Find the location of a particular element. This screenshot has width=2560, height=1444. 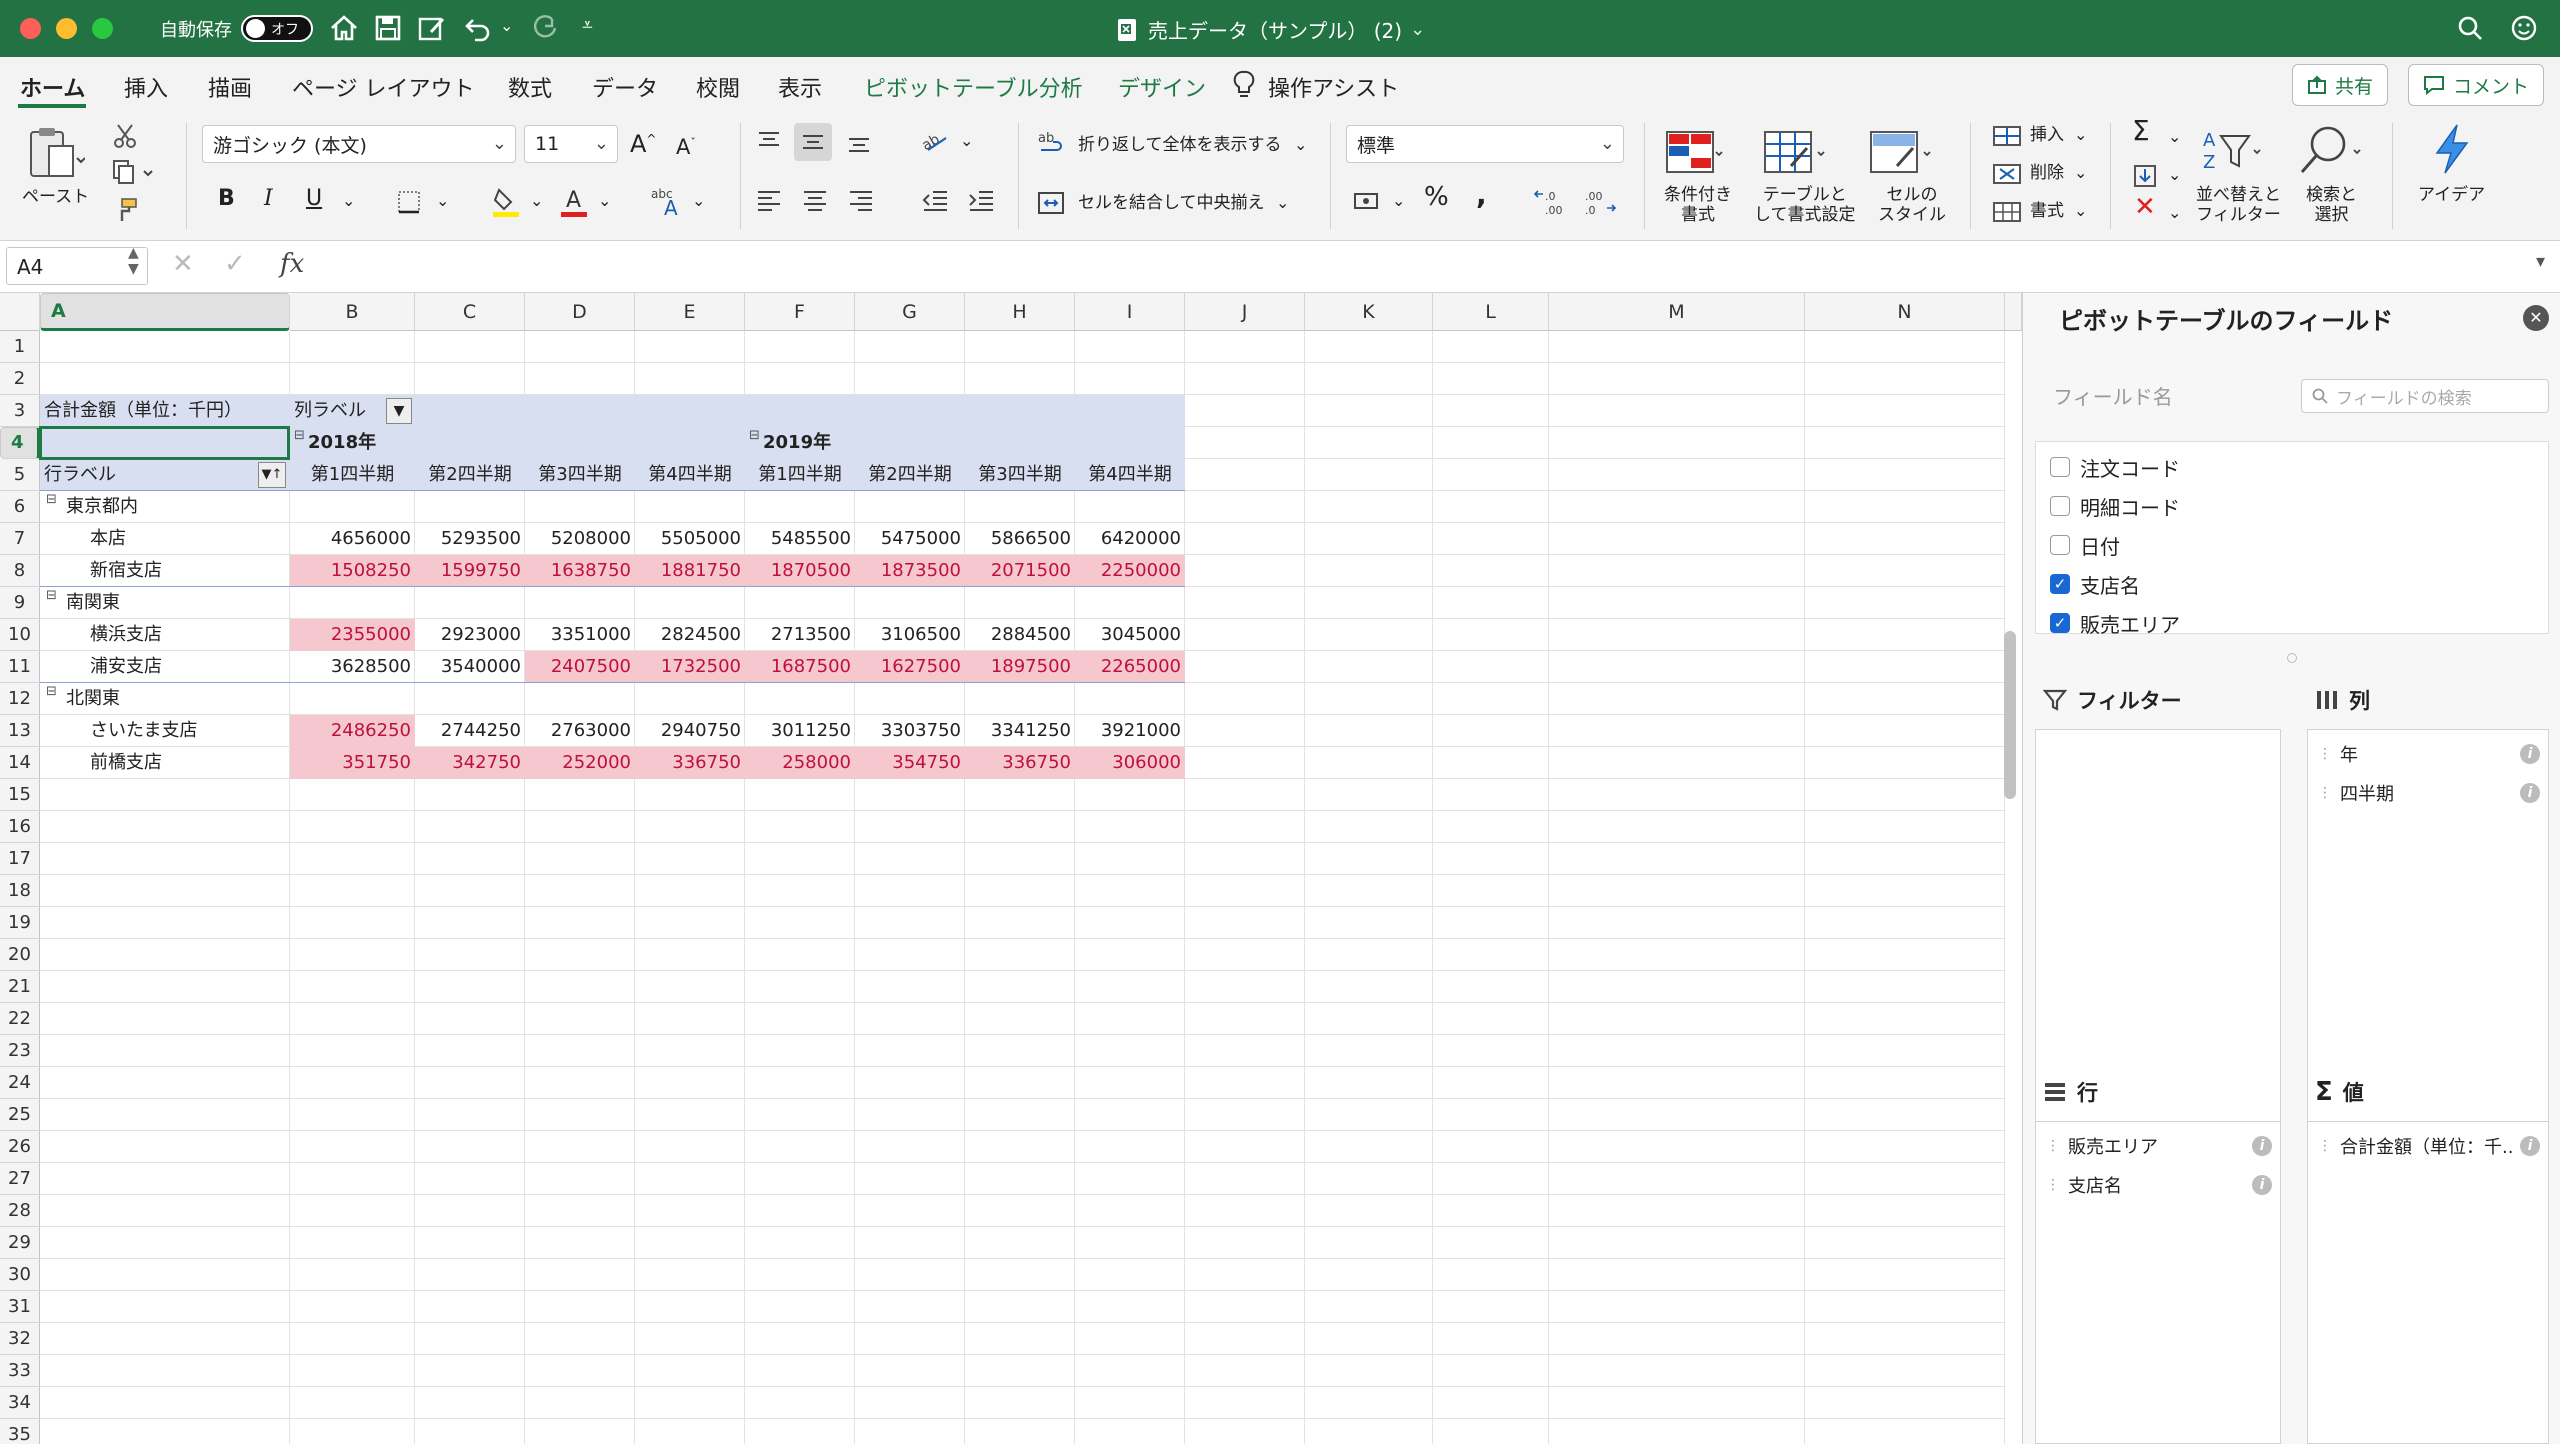

field-item-detail-code: 明細コード is located at coordinates (2115, 506).